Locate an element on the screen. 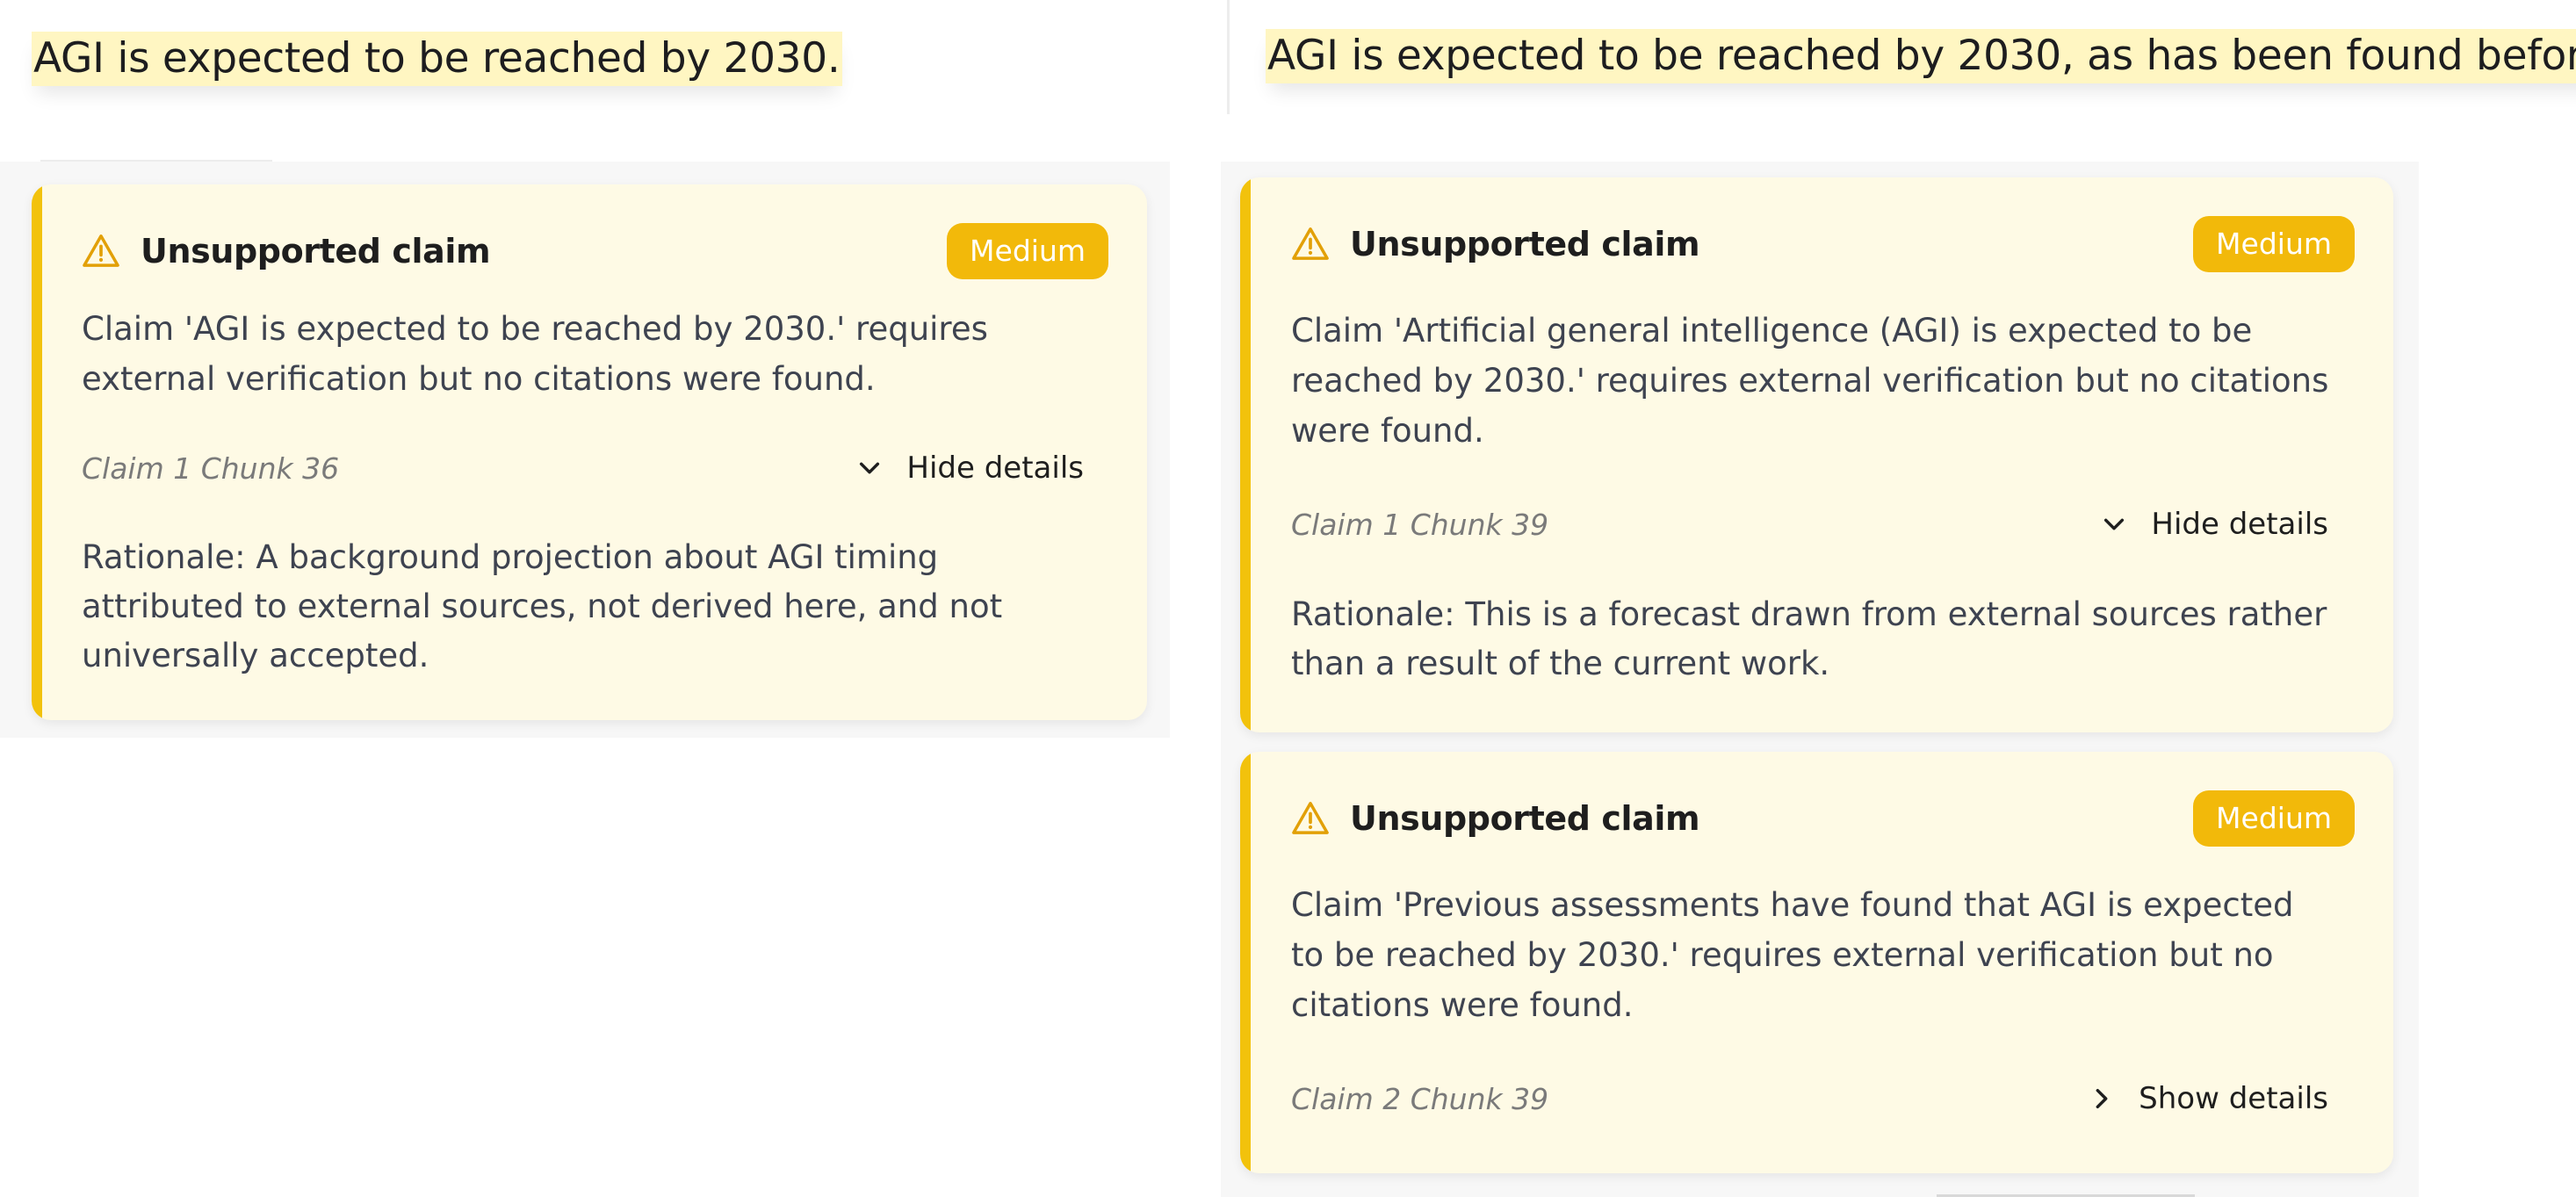 Image resolution: width=2576 pixels, height=1197 pixels. issue-meta-row: Claim 2 Chunk 39 Show details is located at coordinates (1809, 1098).